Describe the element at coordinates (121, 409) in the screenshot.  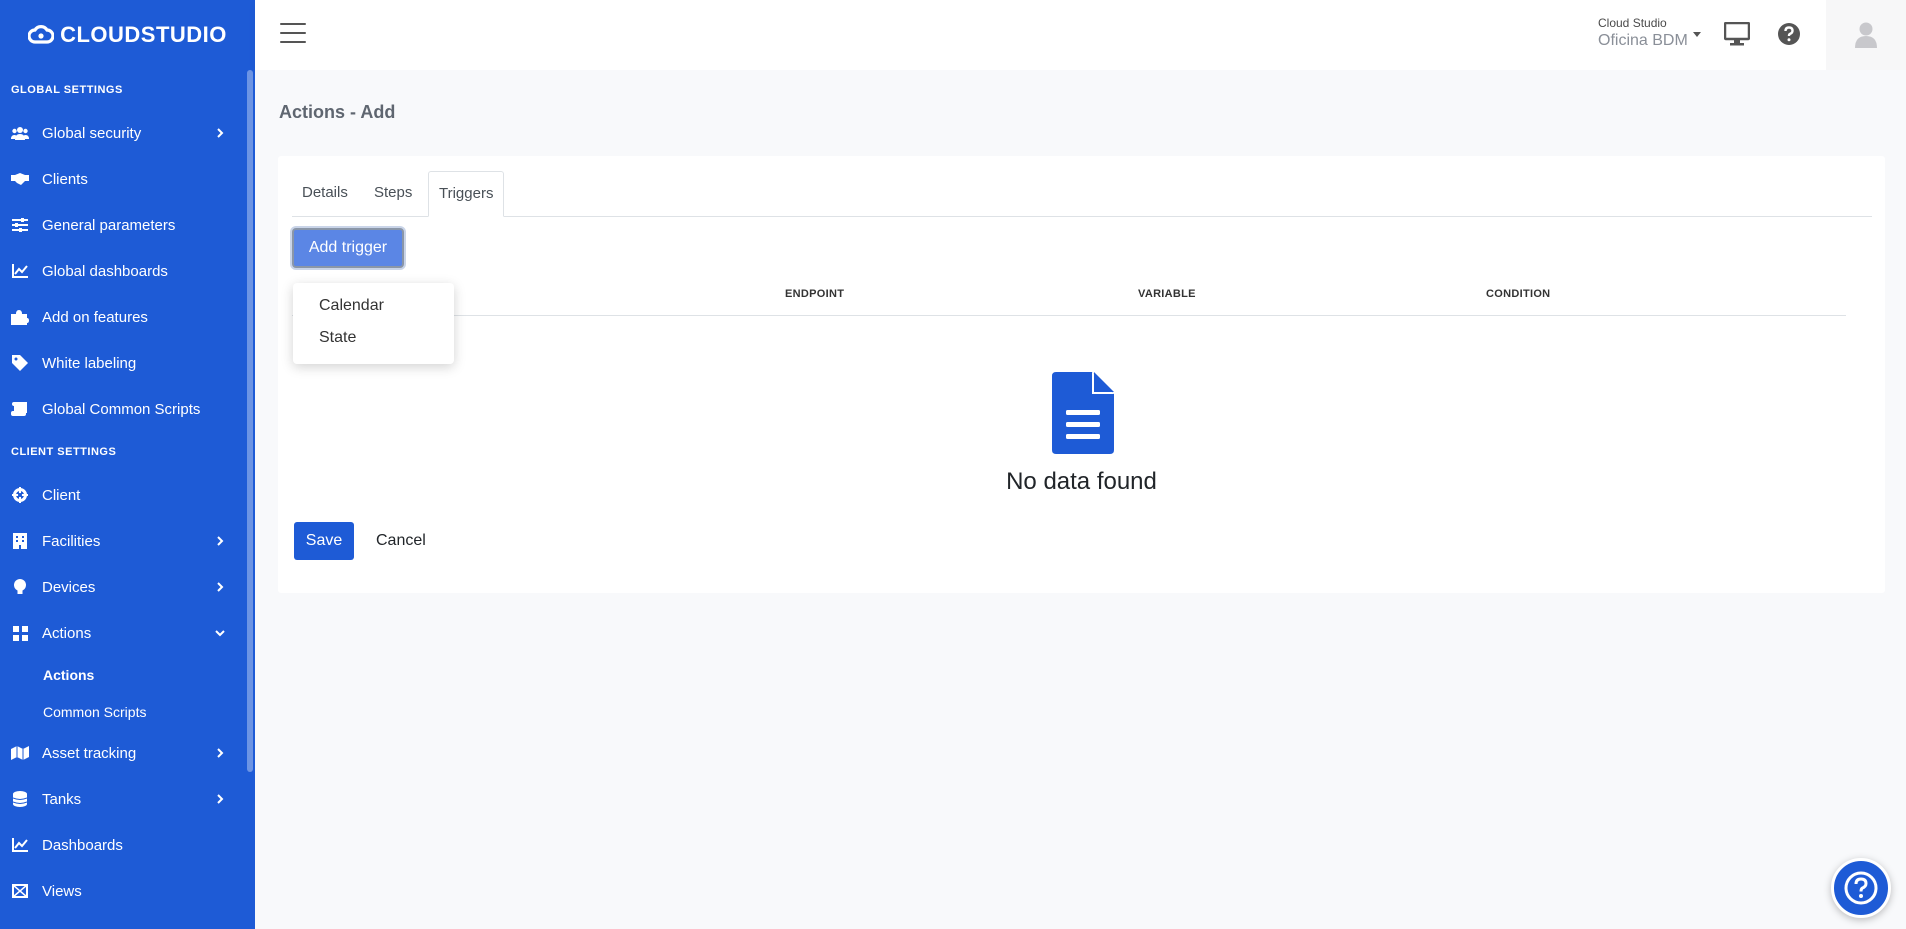
I see `sidebar-item-label: Global Common Scripts` at that location.